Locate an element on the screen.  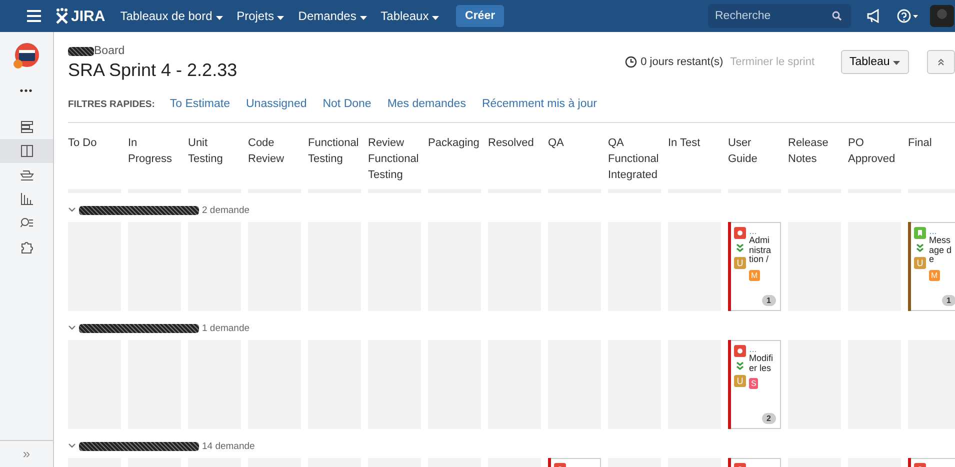
jira-logo: JIRA is located at coordinates (80, 16).